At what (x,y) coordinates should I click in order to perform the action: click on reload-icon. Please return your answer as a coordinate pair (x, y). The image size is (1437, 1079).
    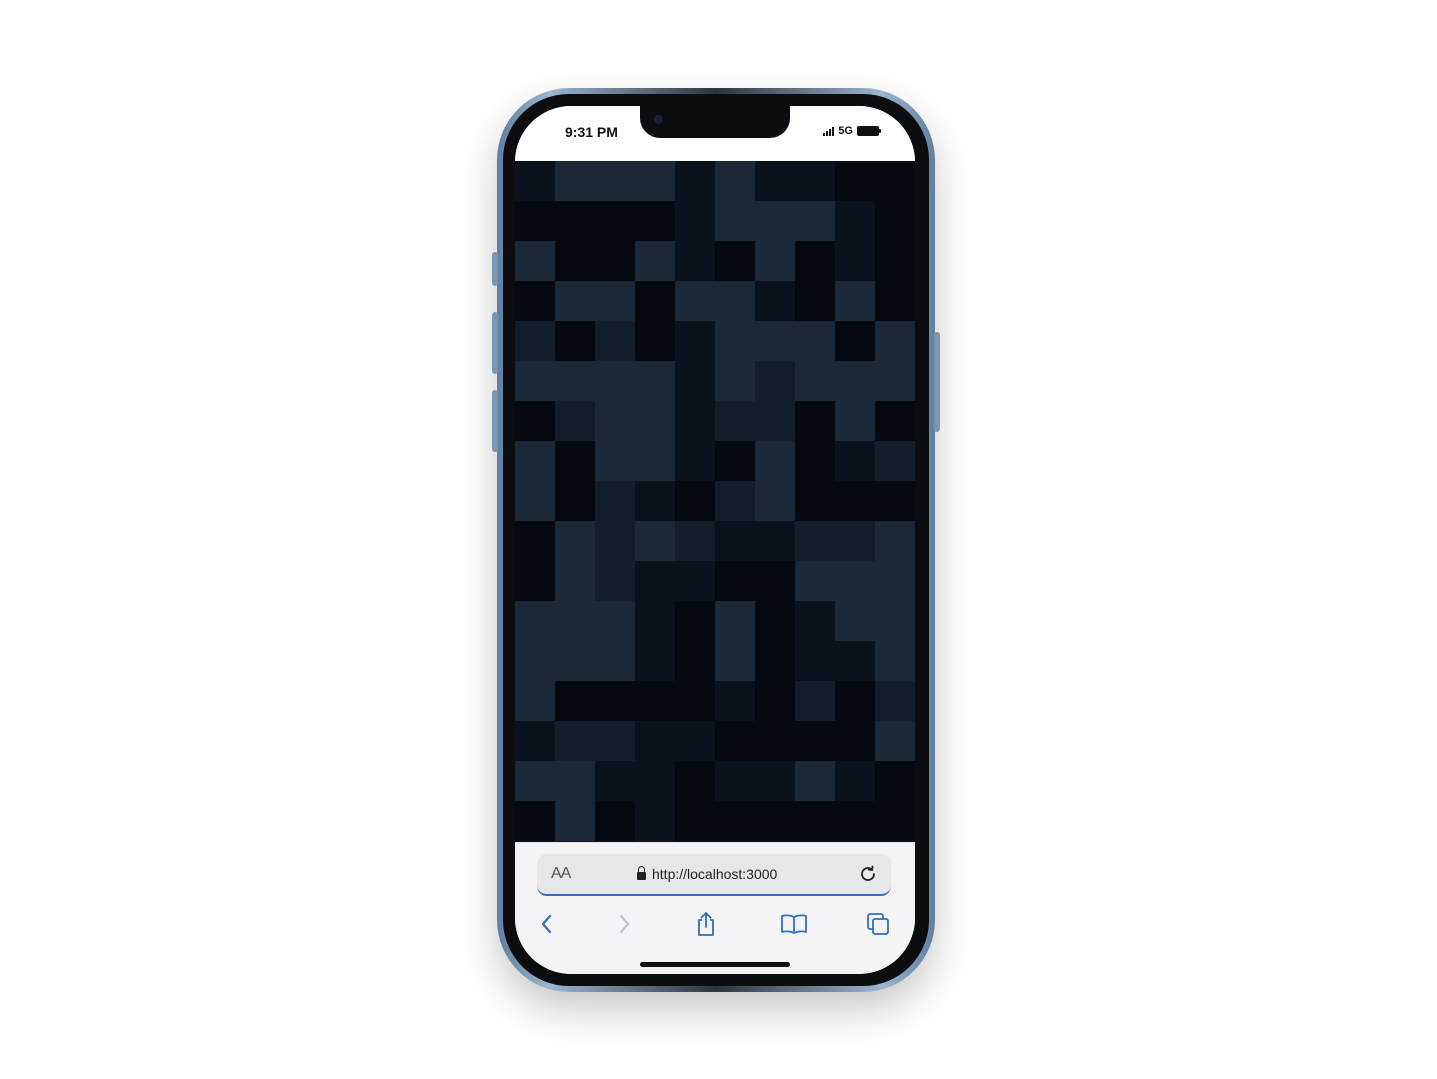
    Looking at the image, I should click on (868, 874).